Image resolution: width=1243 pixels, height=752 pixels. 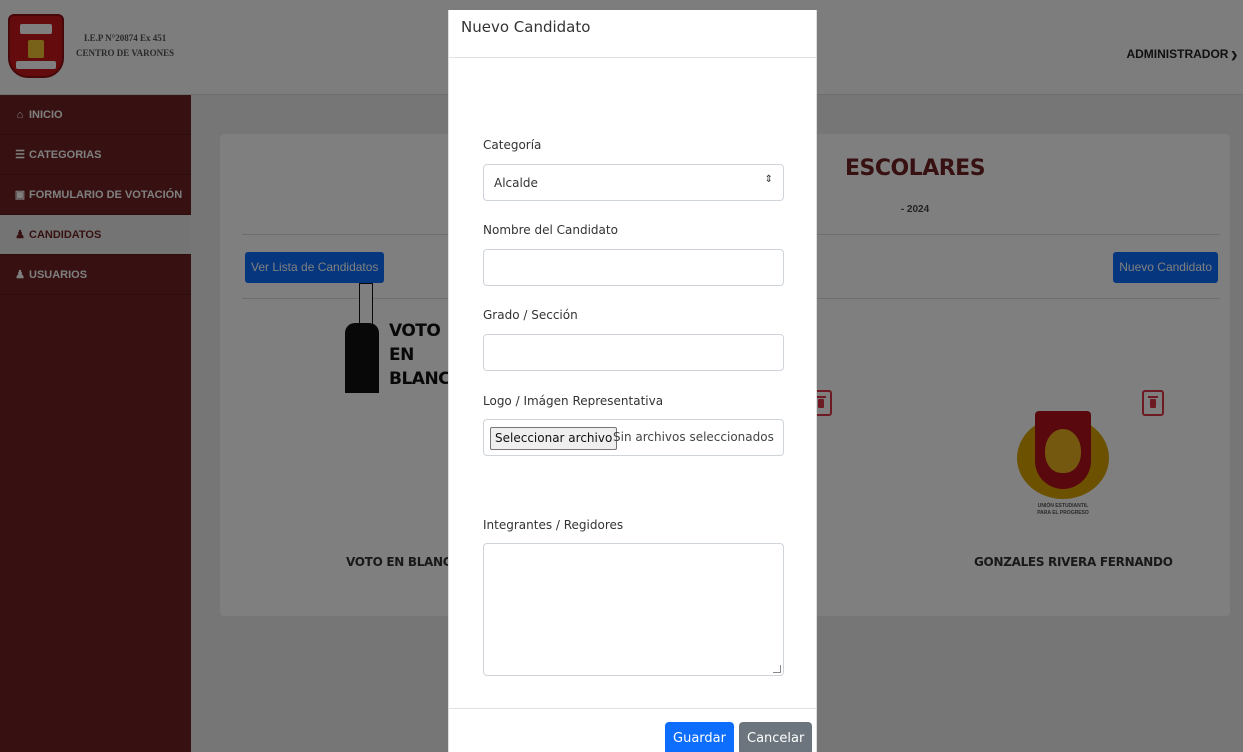 I want to click on cancel-button: Cancelar, so click(x=776, y=737).